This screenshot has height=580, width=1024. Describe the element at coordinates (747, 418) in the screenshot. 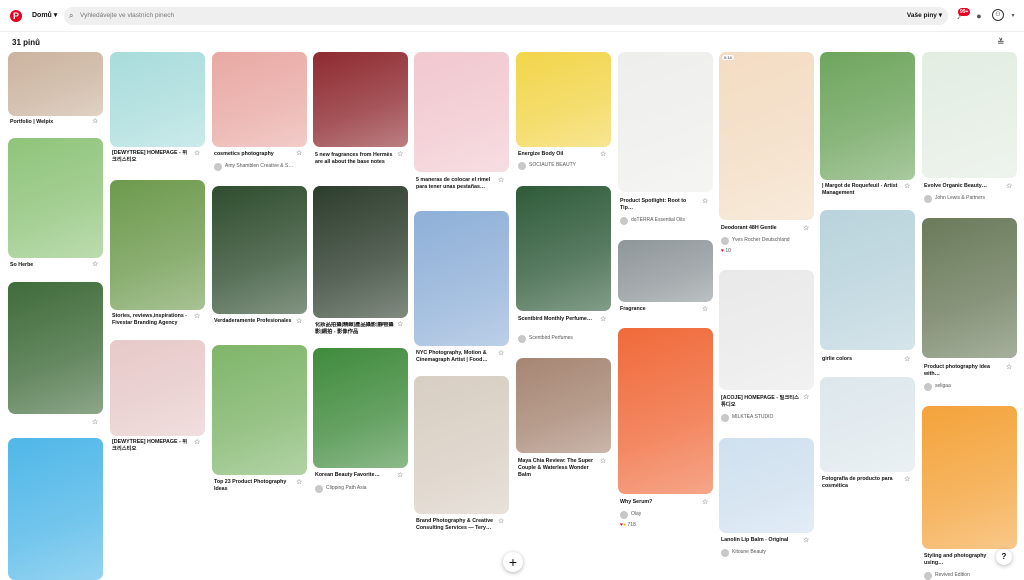

I see `pin-source: MILKTEA STUDIO` at that location.